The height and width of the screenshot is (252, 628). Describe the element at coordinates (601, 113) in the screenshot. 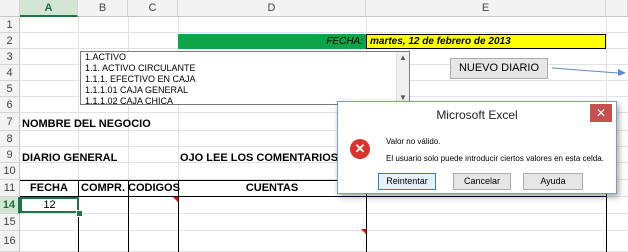

I see `close-icon: ✕` at that location.